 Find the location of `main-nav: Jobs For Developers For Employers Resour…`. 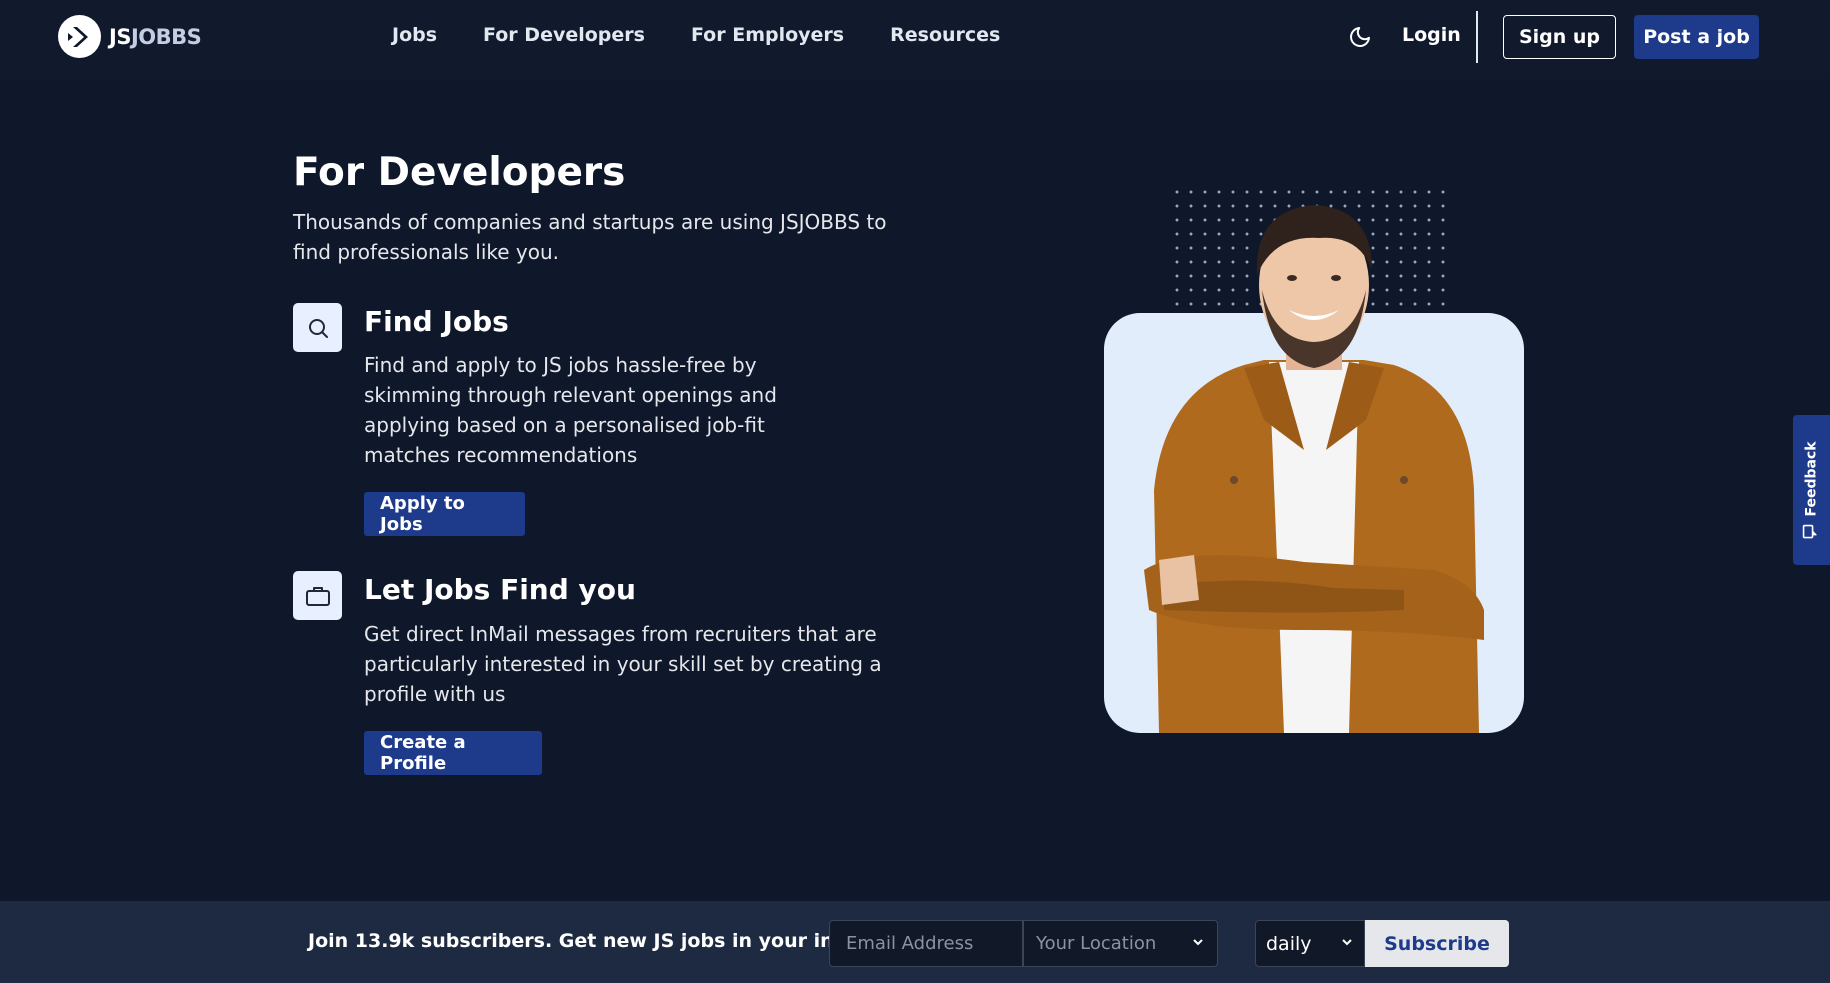

main-nav: Jobs For Developers For Employers Resour… is located at coordinates (696, 35).